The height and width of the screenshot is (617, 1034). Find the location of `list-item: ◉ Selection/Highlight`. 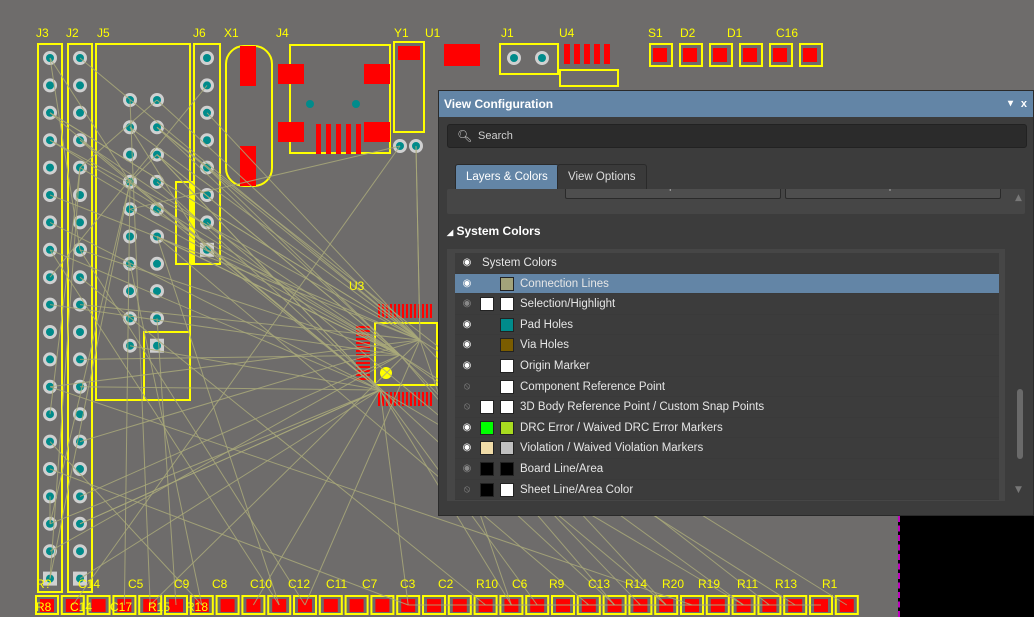

list-item: ◉ Selection/Highlight is located at coordinates (727, 304).